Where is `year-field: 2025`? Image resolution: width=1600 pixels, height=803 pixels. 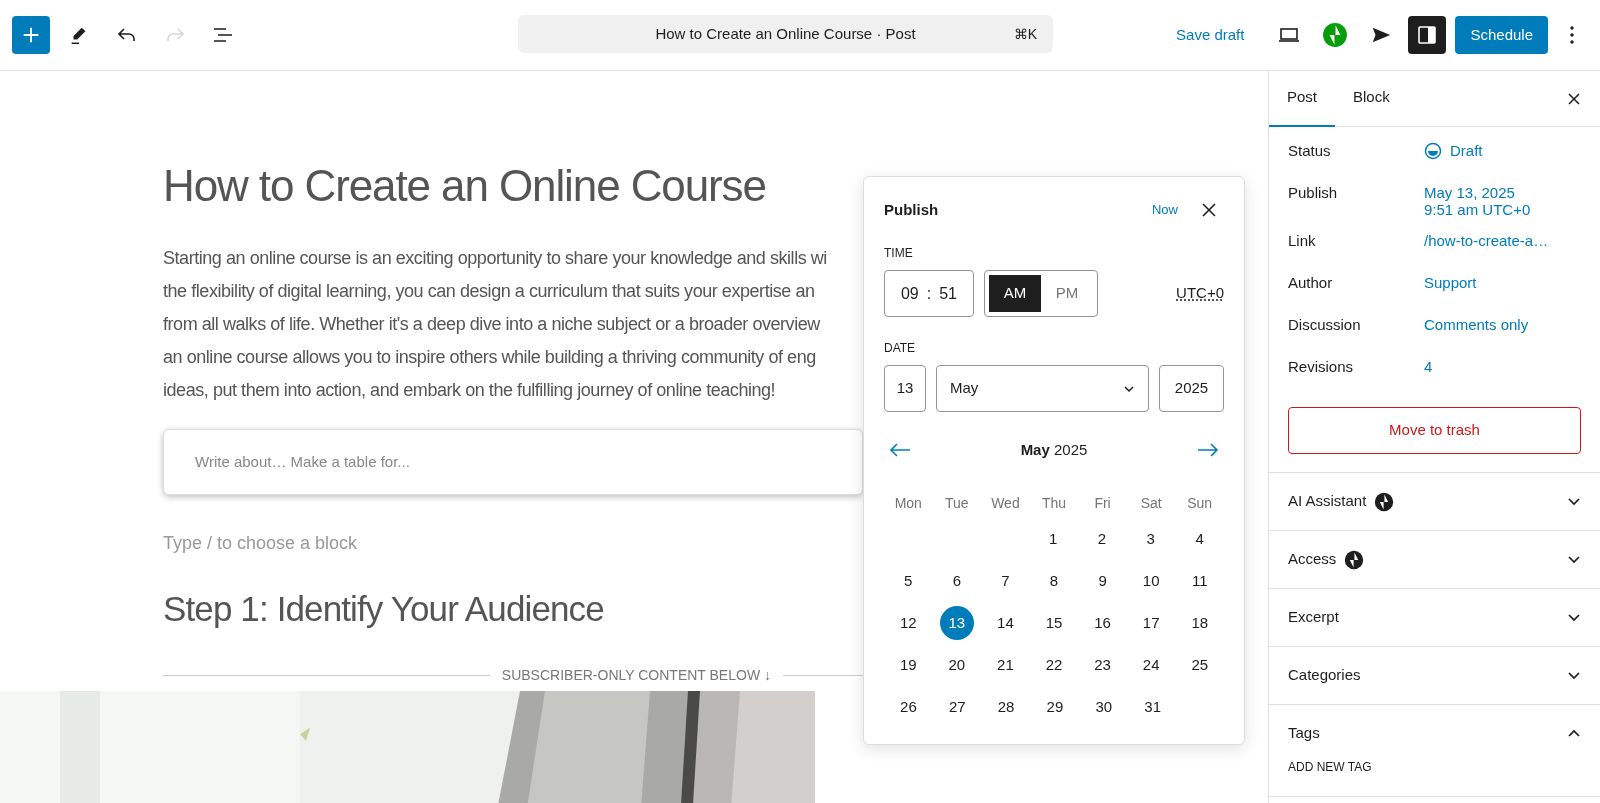 year-field: 2025 is located at coordinates (1191, 388).